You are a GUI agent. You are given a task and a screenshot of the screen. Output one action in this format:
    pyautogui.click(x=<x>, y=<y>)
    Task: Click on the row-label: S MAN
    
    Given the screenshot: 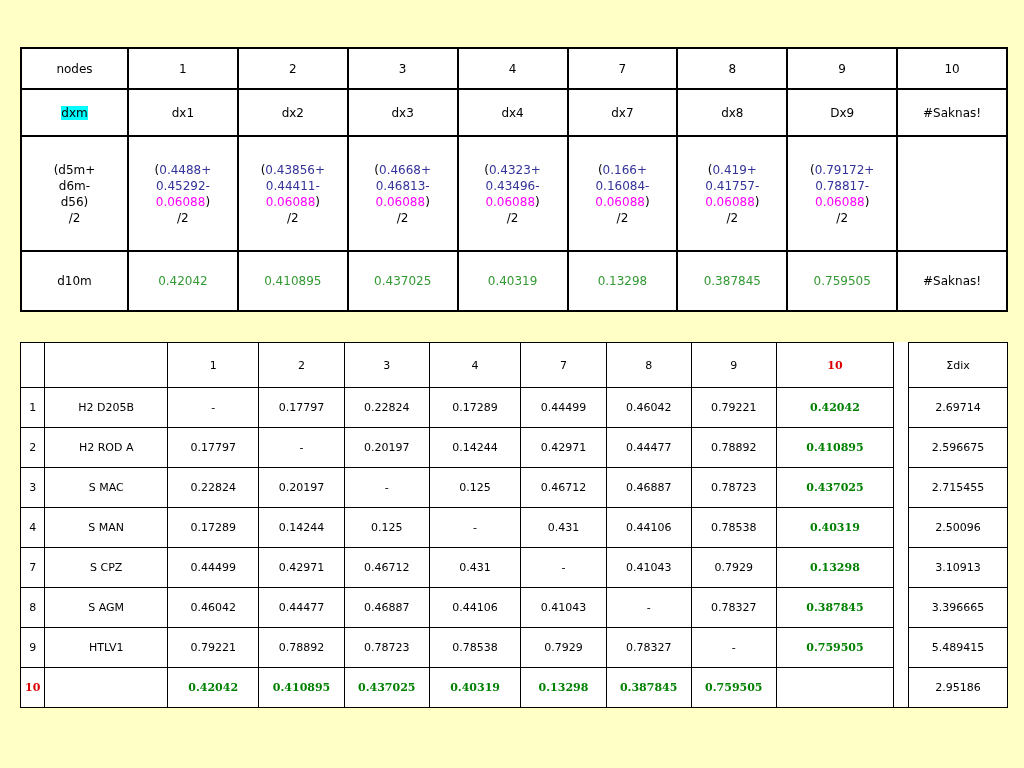 What is the action you would take?
    pyautogui.click(x=106, y=527)
    